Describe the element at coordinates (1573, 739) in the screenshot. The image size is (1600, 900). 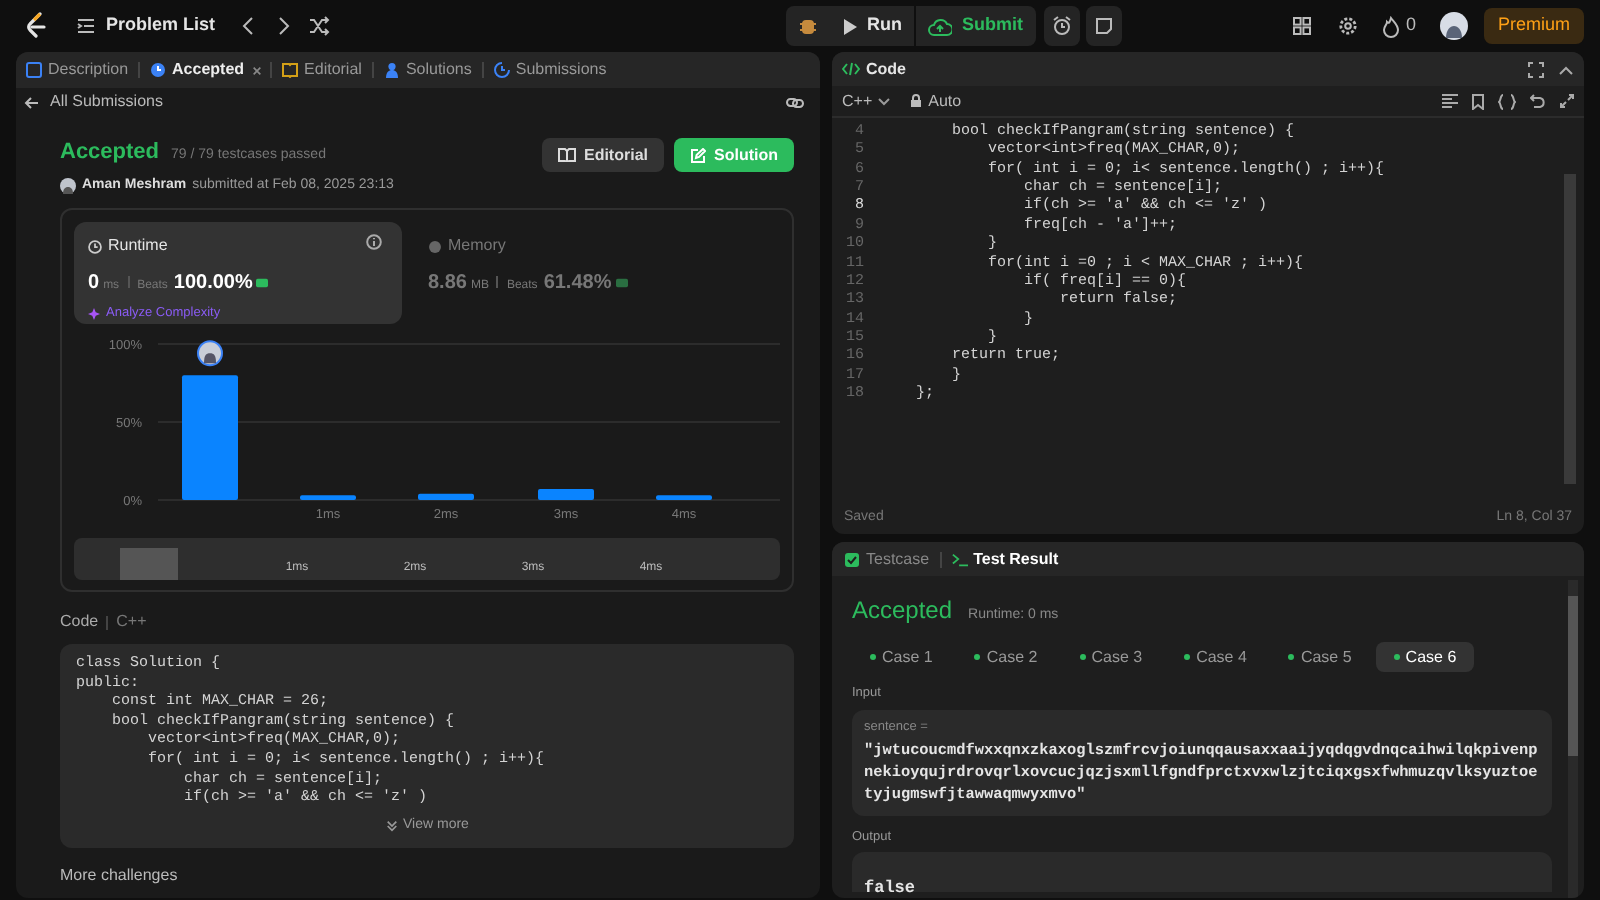
I see `scrollbar` at that location.